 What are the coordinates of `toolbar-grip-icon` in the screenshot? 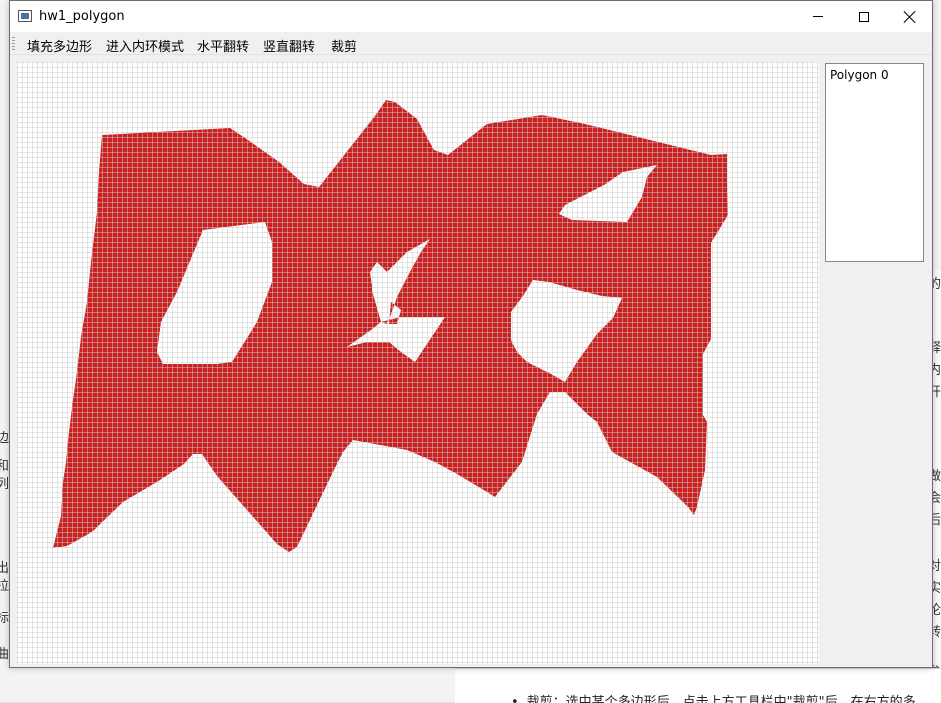 It's located at (13, 44).